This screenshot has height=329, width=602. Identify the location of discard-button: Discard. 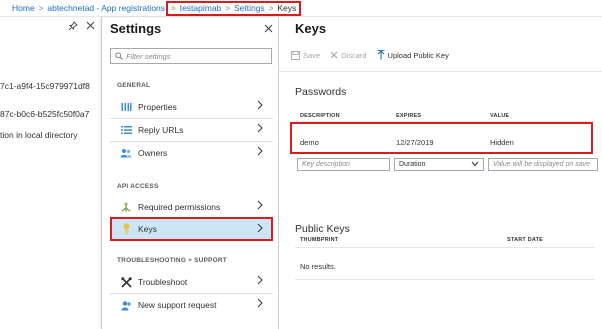
(348, 55).